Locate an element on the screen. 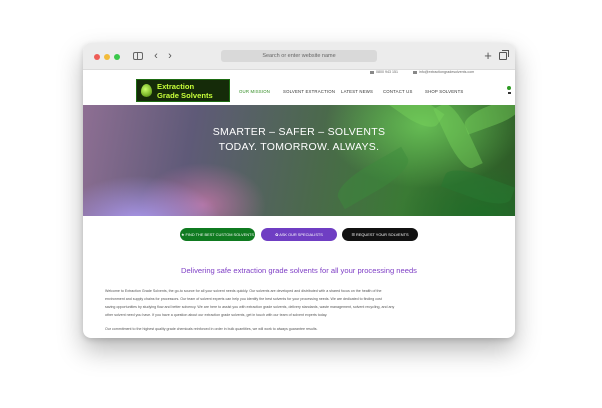 The height and width of the screenshot is (408, 602). browser-toolbar: ‹ › Search or enter website name + is located at coordinates (299, 56).